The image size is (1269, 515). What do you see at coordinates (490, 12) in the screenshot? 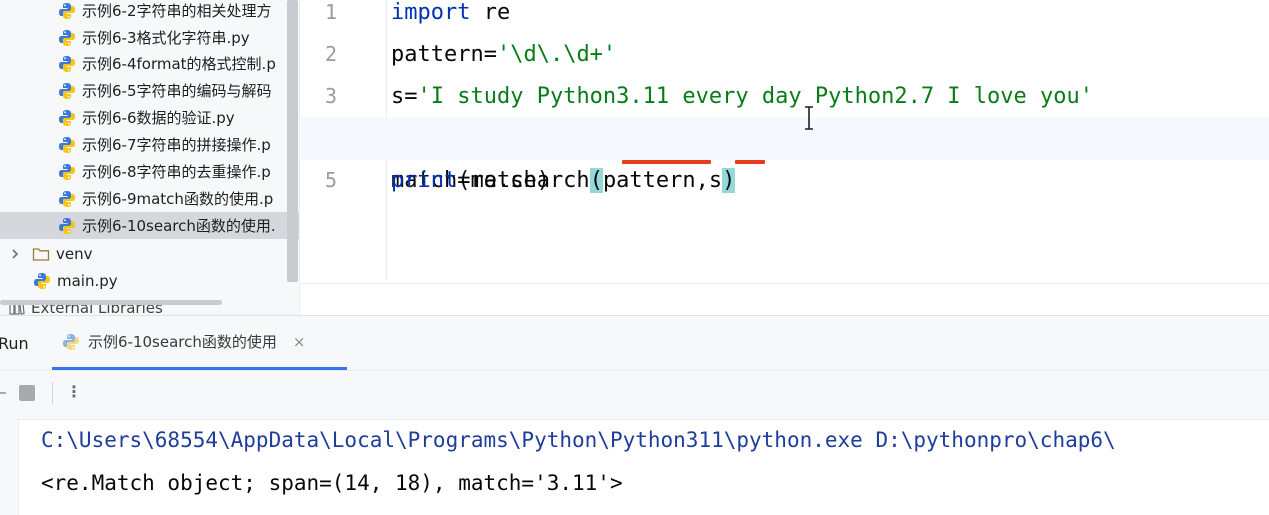
I see `code-token: re` at bounding box center [490, 12].